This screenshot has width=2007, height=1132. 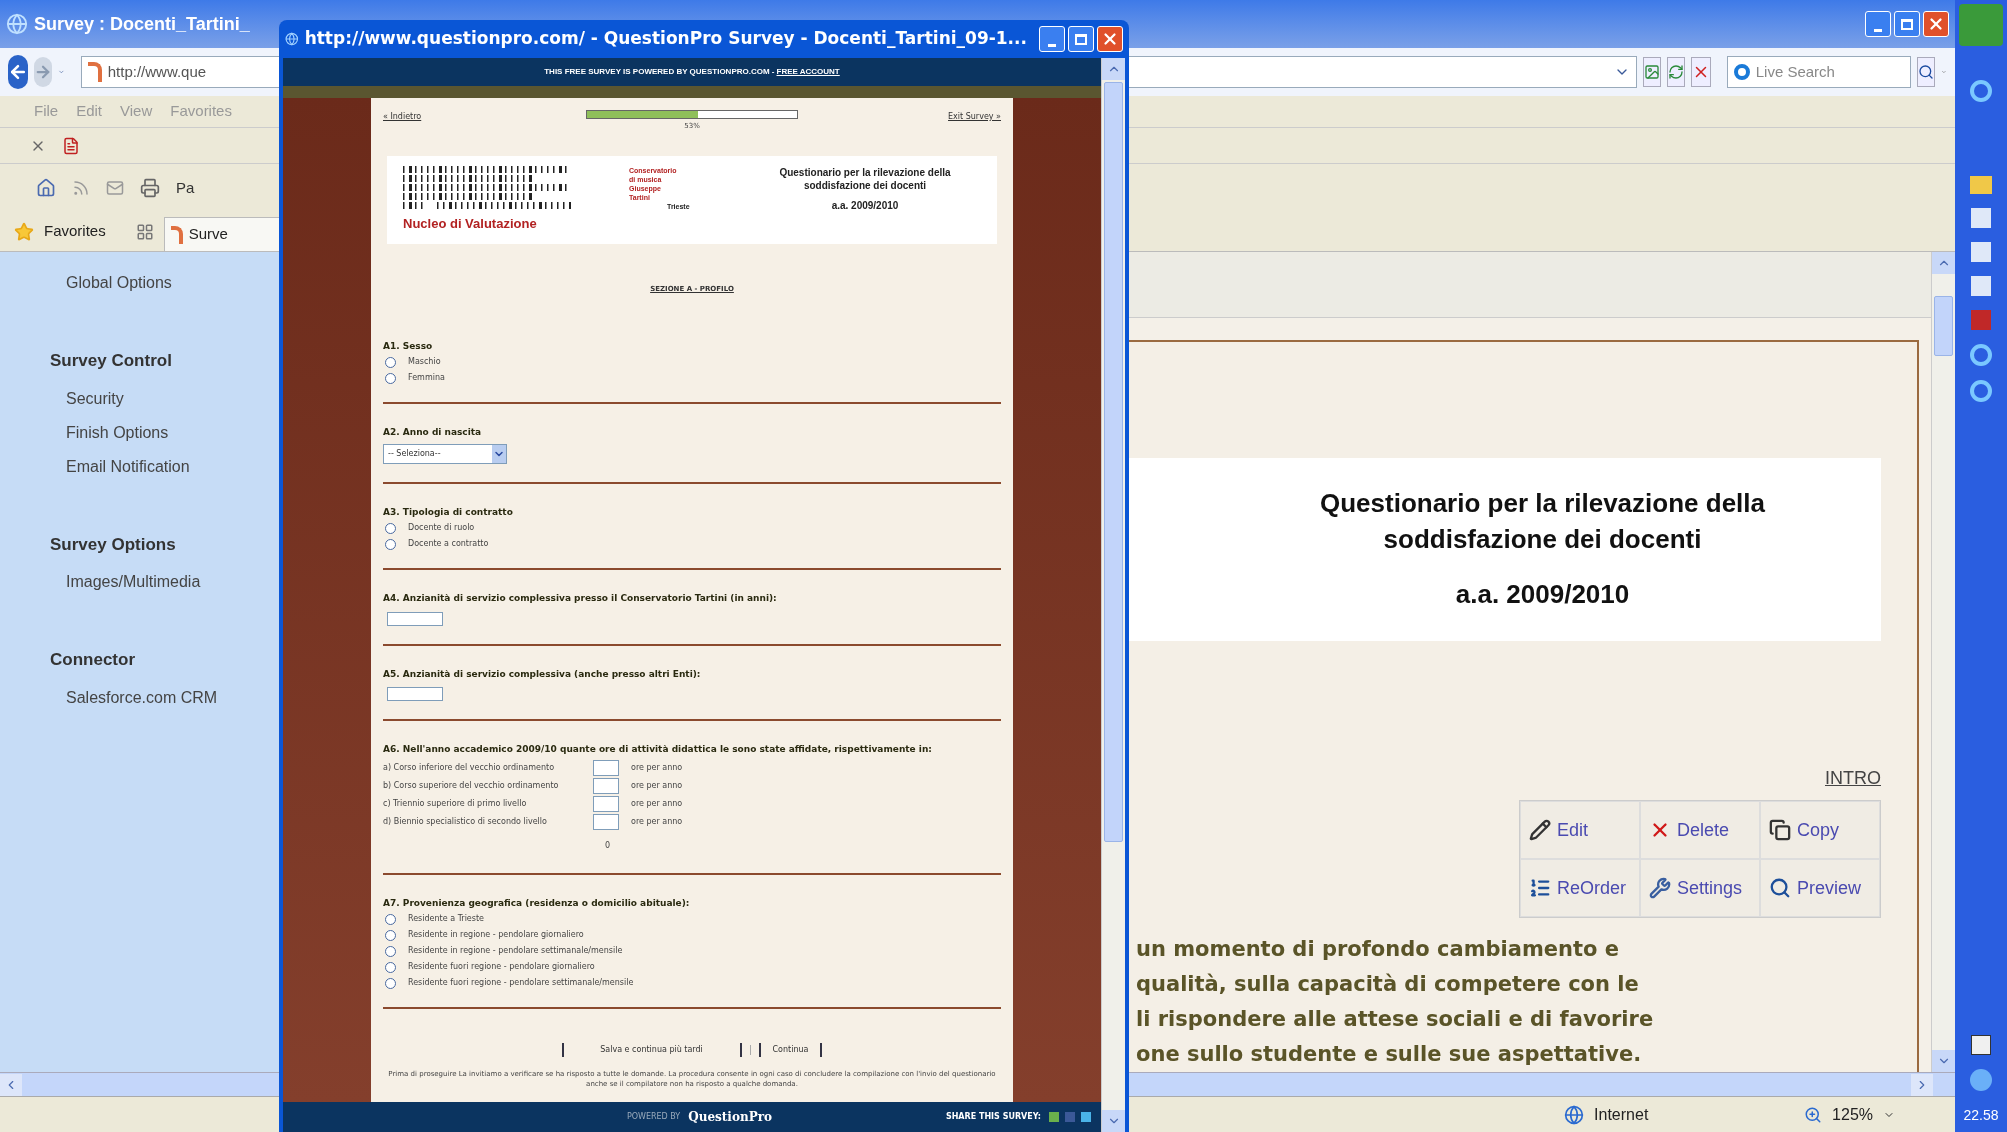 I want to click on sidebar-heading: Survey Options, so click(x=113, y=544).